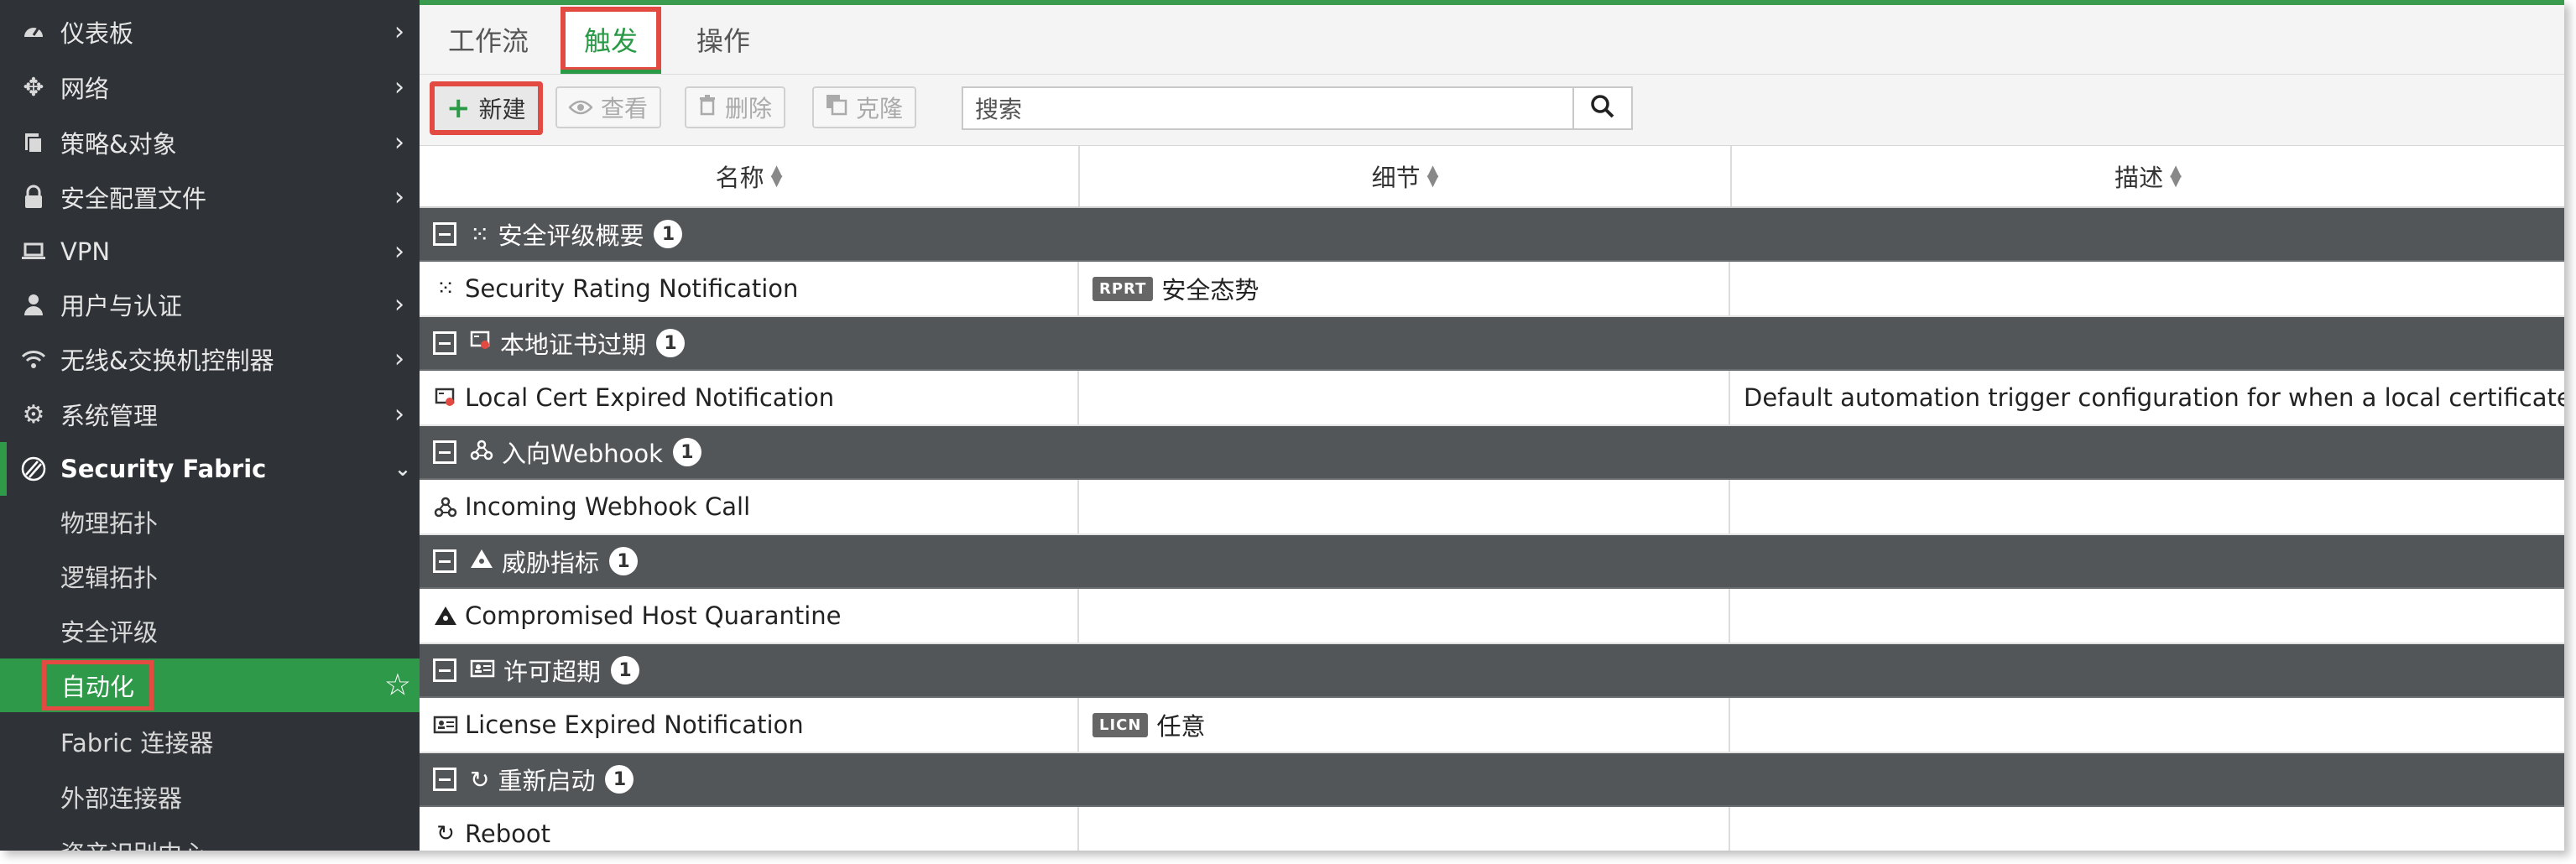 The image size is (2576, 864). I want to click on chevron-down-icon: ⌄, so click(402, 469).